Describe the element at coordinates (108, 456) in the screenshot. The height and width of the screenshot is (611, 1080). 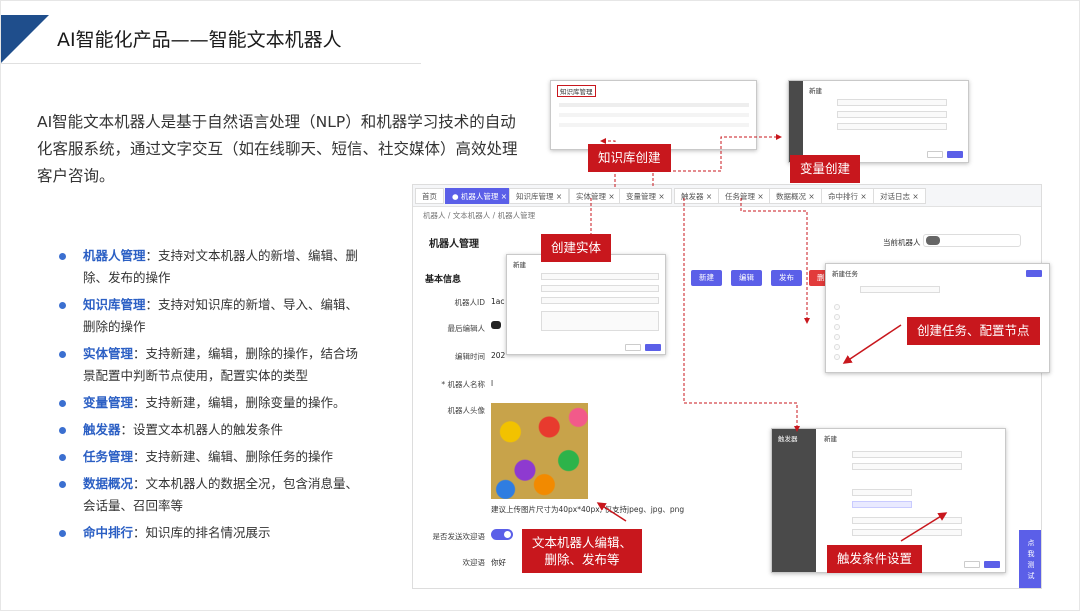
I see `feature-name: 任务管理` at that location.